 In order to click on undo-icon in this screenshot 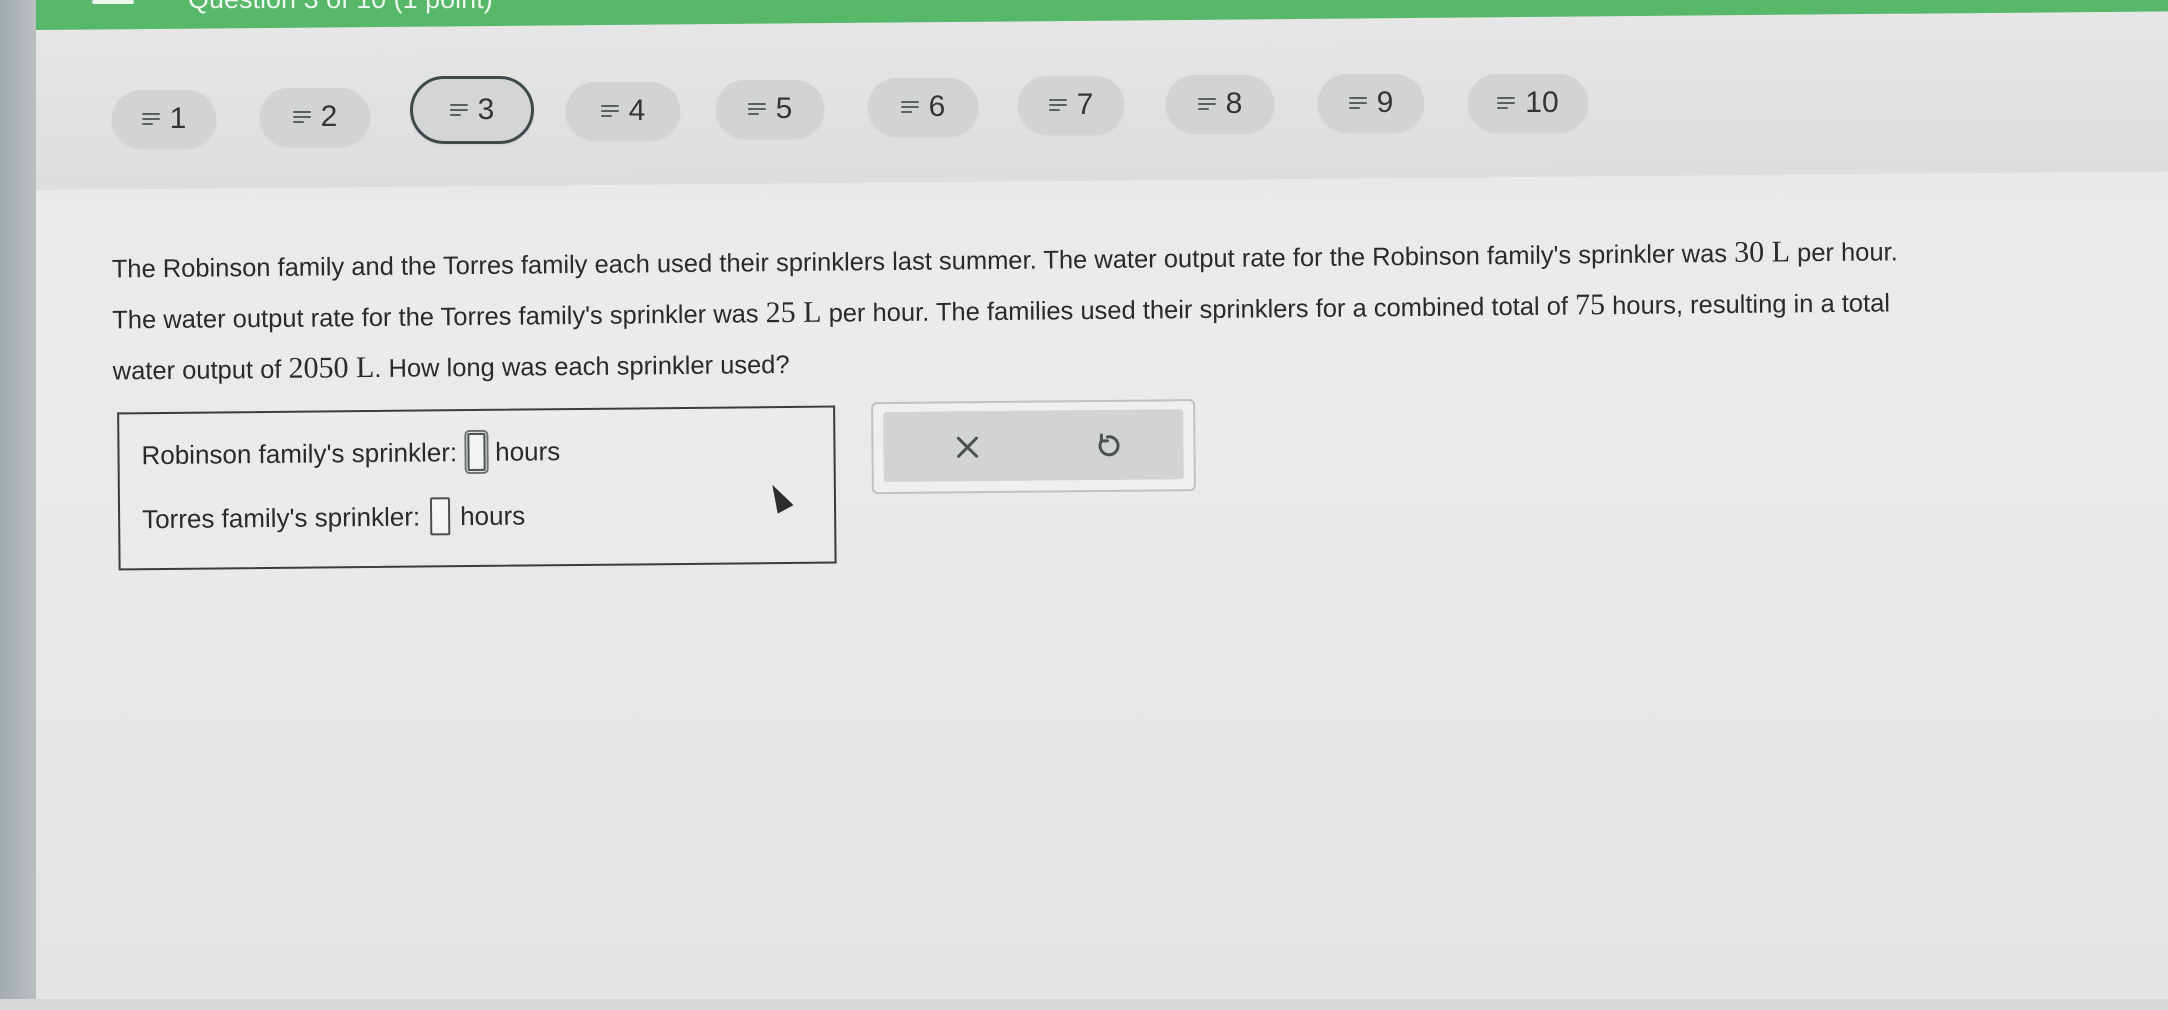, I will do `click(1109, 445)`.